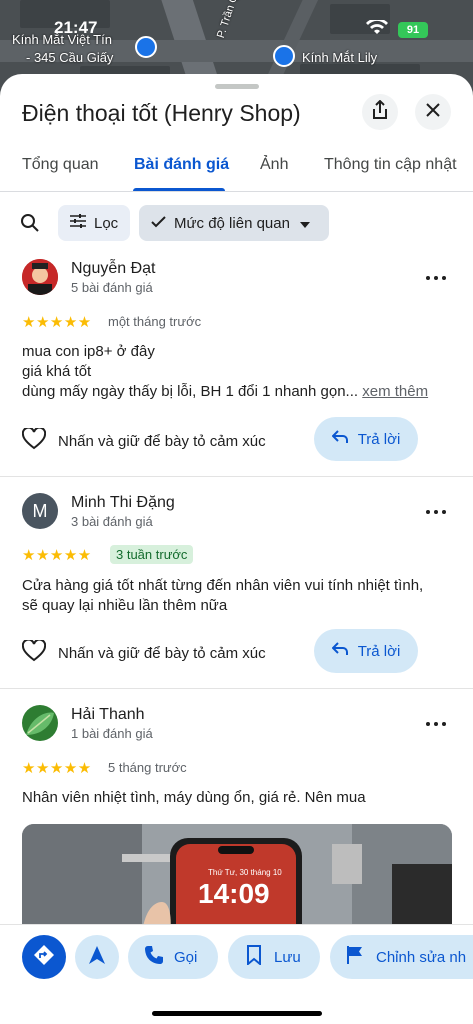 The image size is (473, 1024). I want to click on filter-button: Lọc, so click(94, 223).